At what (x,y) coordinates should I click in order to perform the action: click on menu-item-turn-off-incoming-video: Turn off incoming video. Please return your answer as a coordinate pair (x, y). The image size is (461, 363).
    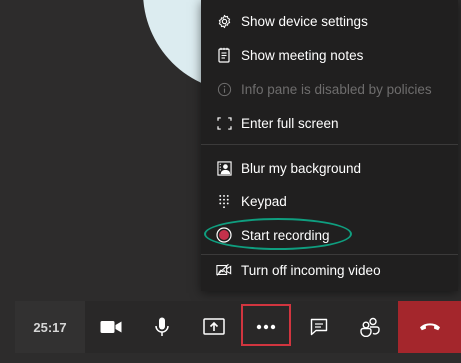
    Looking at the image, I should click on (329, 270).